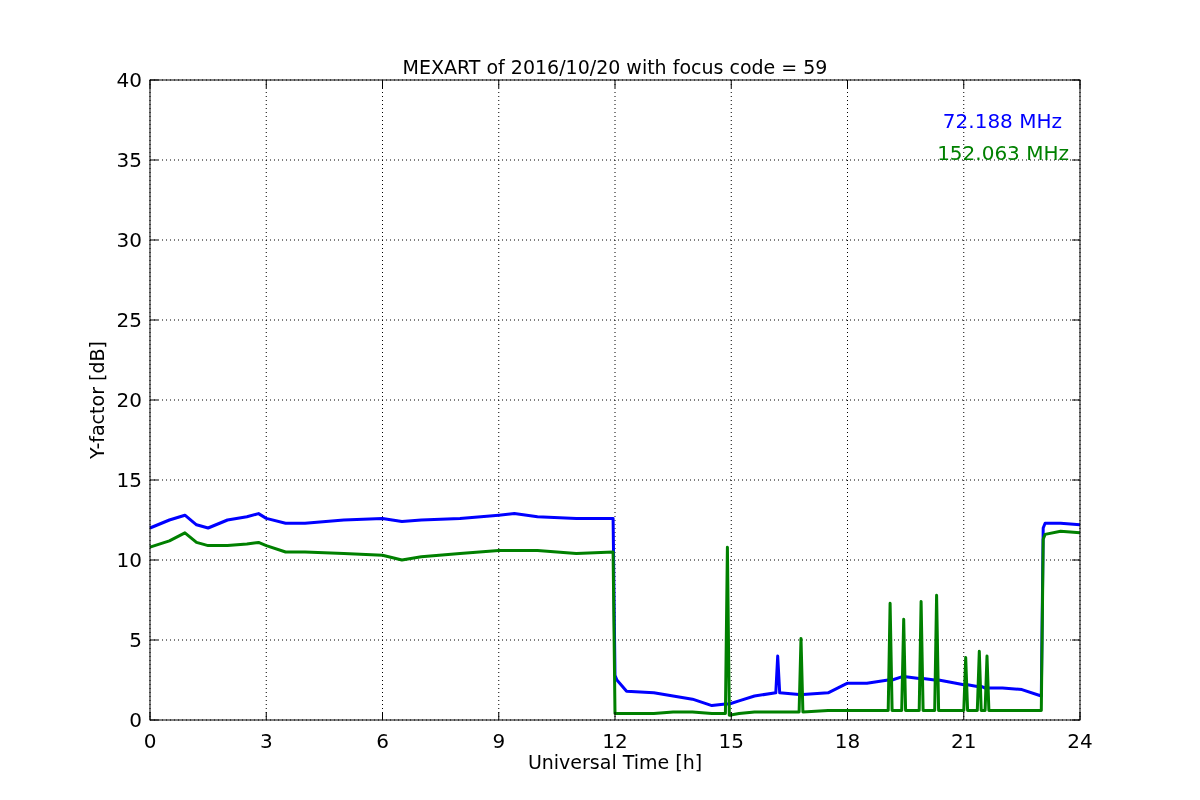 The width and height of the screenshot is (1200, 800). Describe the element at coordinates (266, 741) in the screenshot. I see `x-tick-label: 3` at that location.